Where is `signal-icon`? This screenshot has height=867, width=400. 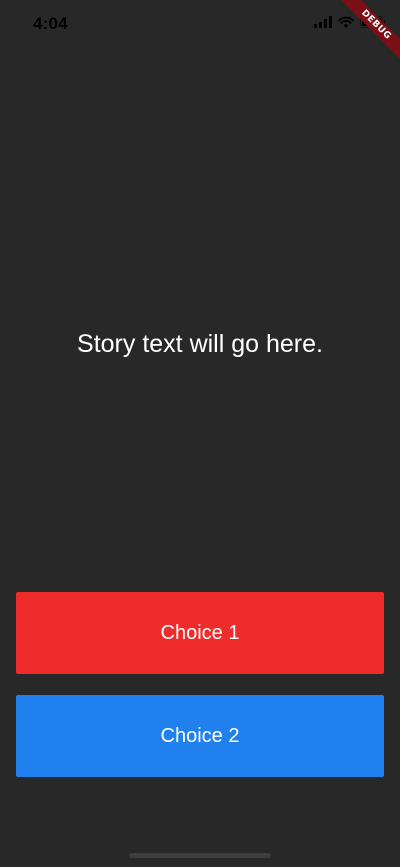
signal-icon is located at coordinates (323, 22).